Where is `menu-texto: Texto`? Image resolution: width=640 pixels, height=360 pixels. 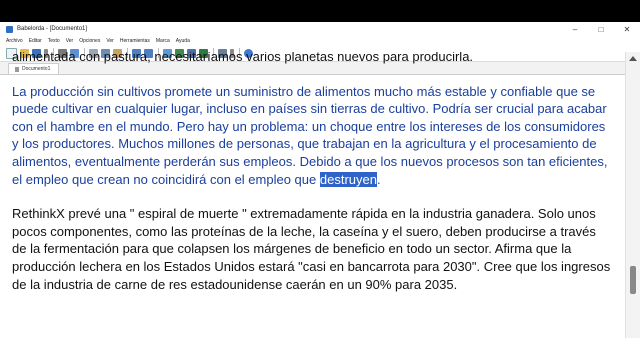
menu-texto: Texto is located at coordinates (54, 41).